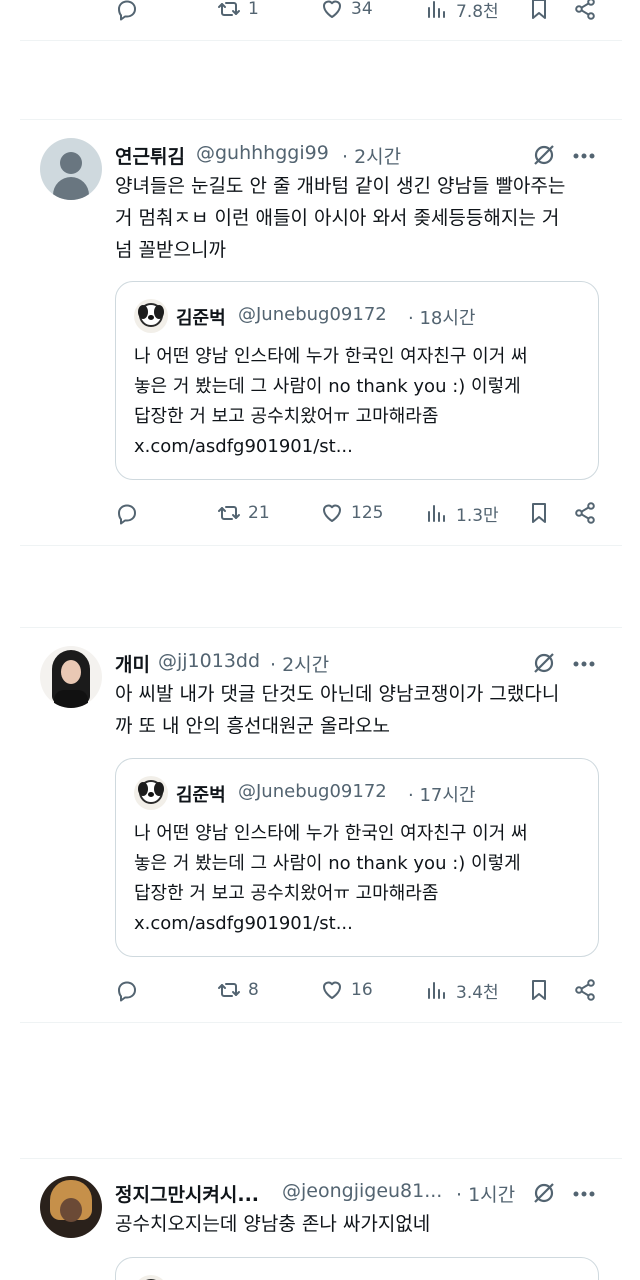  I want to click on tweet-actions: 8 16 3.4천, so click(359, 990).